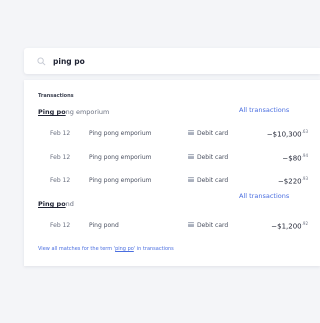  What do you see at coordinates (295, 158) in the screenshot?
I see `transaction-amount: −$80.94` at bounding box center [295, 158].